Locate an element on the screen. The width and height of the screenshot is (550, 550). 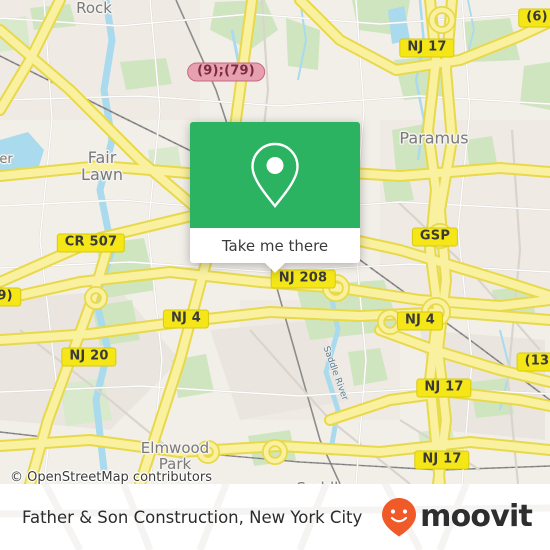
route-shield: (9);(79) is located at coordinates (226, 72).